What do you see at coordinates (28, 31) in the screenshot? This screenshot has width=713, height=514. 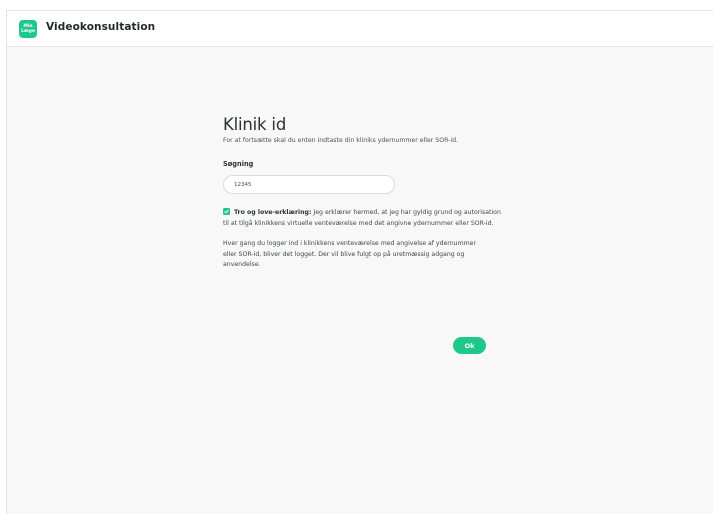 I see `logo-line-2: Læge` at bounding box center [28, 31].